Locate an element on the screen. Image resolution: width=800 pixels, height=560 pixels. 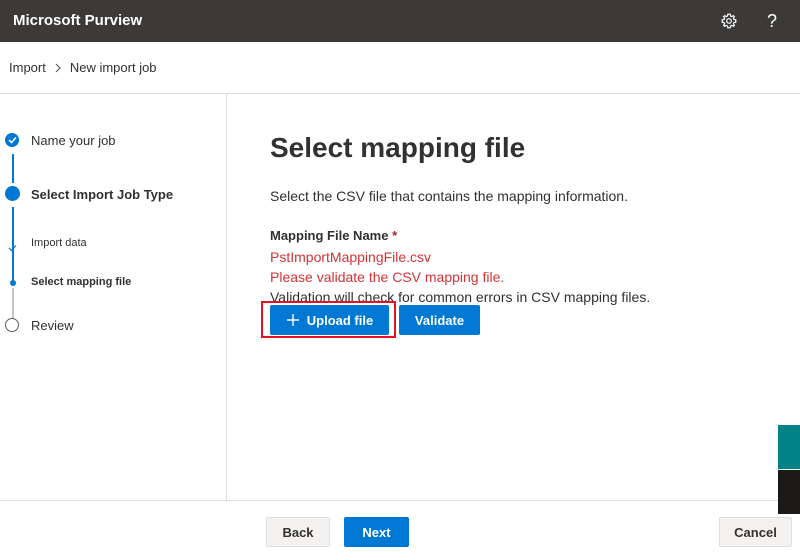
cancel-label: Cancel is located at coordinates (755, 532).